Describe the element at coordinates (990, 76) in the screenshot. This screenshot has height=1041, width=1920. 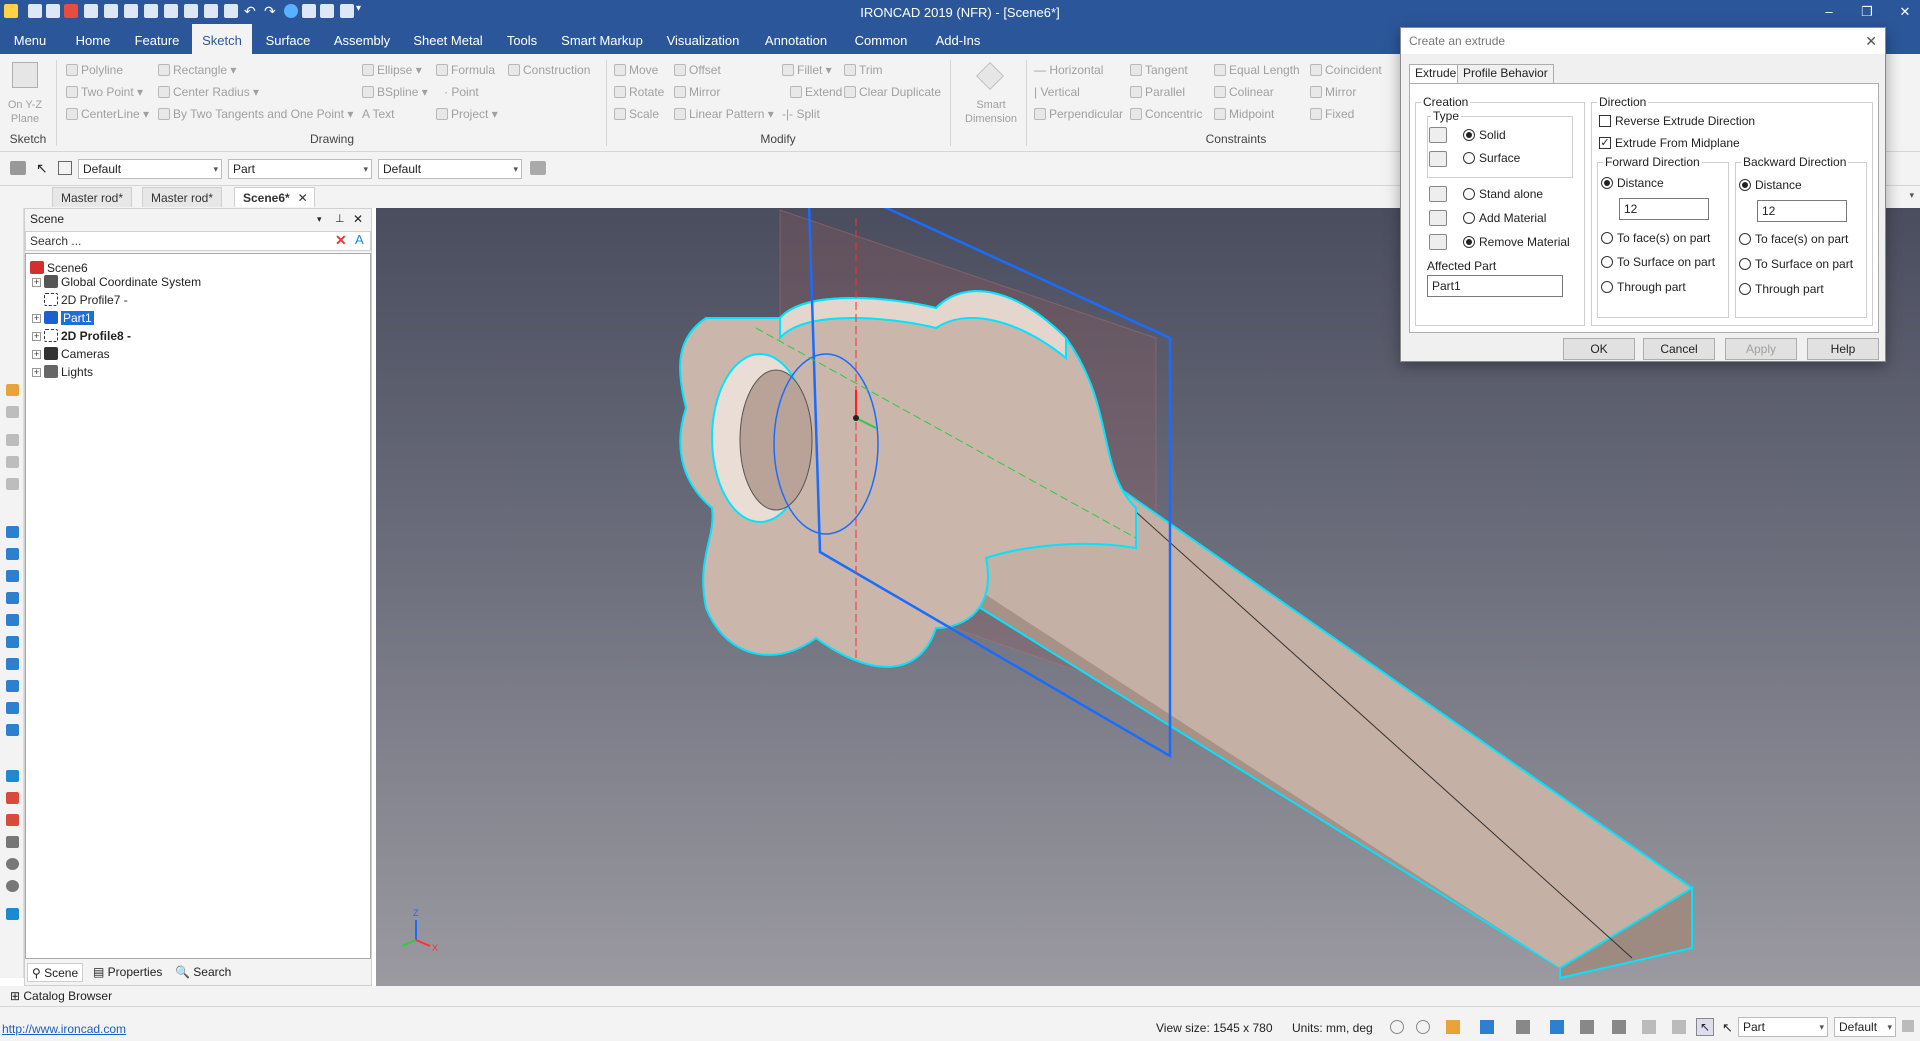
I see `smart-dimension-icon` at that location.